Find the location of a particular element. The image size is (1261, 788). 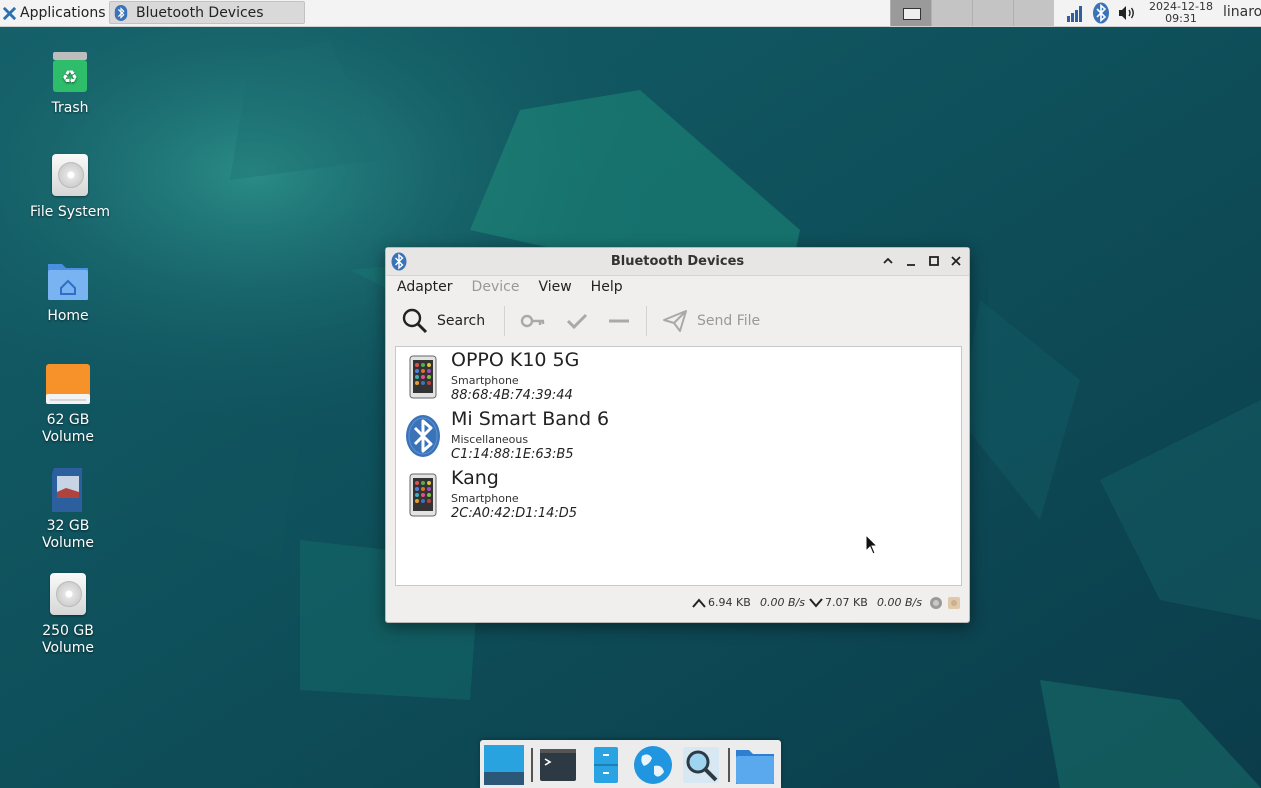

terminal-icon is located at coordinates (558, 765).